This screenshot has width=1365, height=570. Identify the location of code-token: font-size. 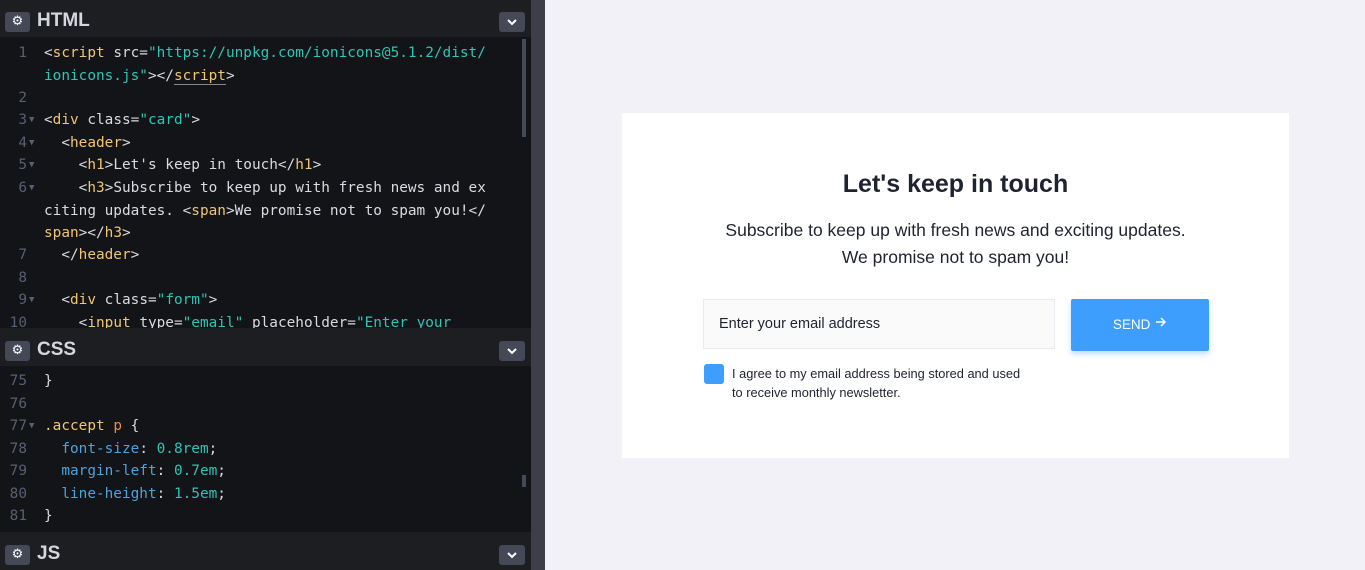
(100, 449).